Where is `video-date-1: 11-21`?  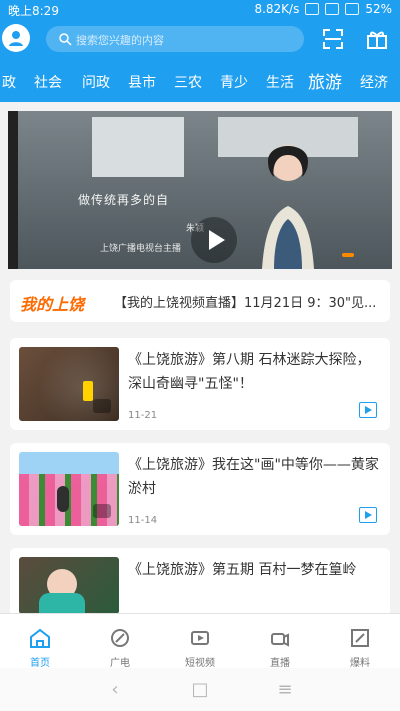
video-date-1: 11-21 is located at coordinates (143, 415).